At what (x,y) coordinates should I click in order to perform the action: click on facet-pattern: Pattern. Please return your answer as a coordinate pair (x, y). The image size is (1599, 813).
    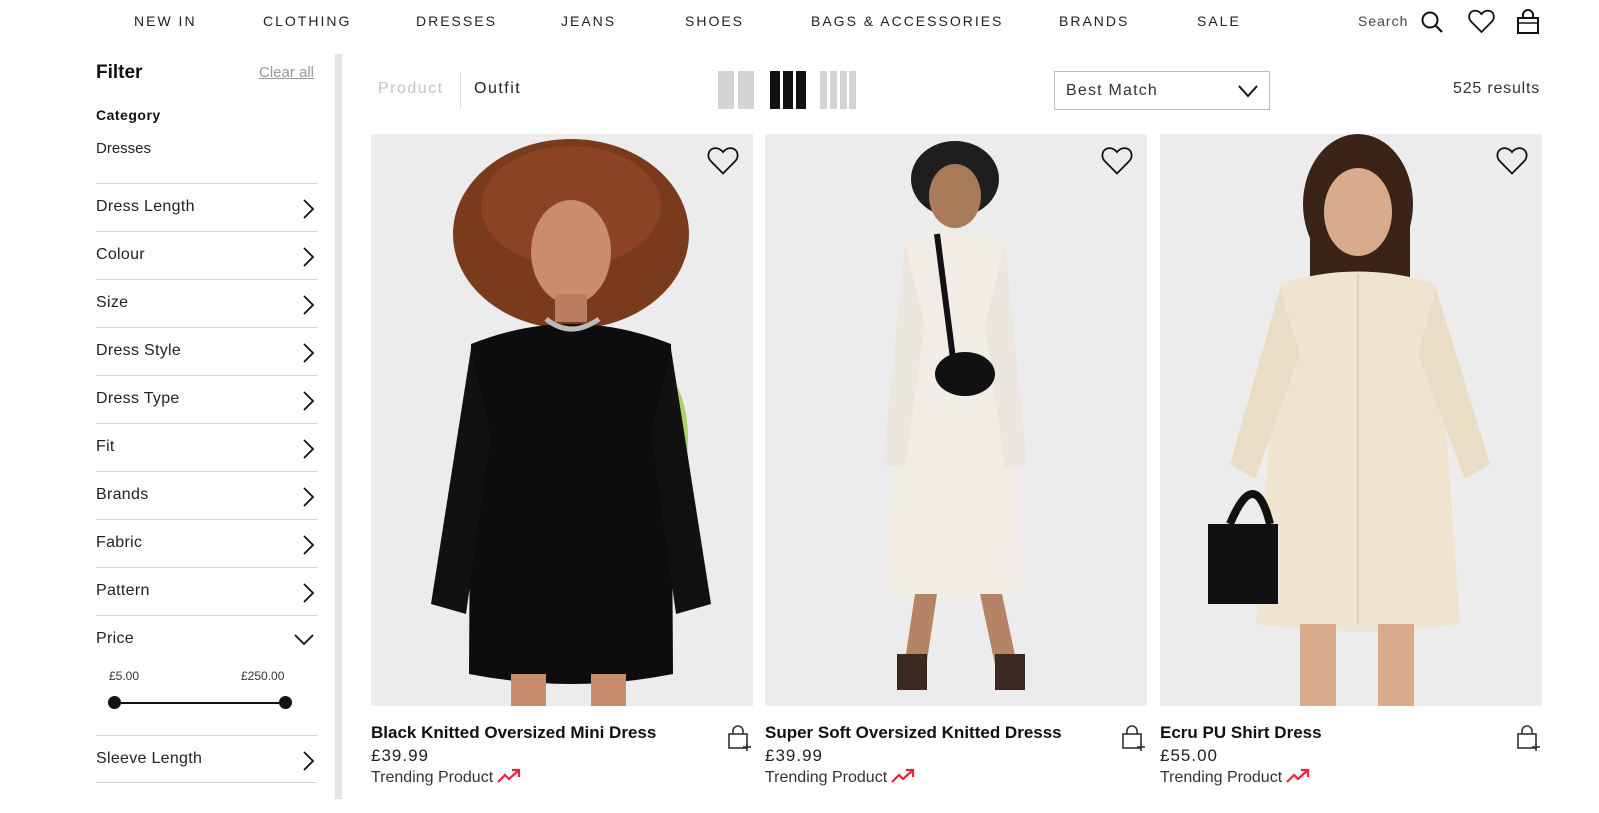
    Looking at the image, I should click on (206, 591).